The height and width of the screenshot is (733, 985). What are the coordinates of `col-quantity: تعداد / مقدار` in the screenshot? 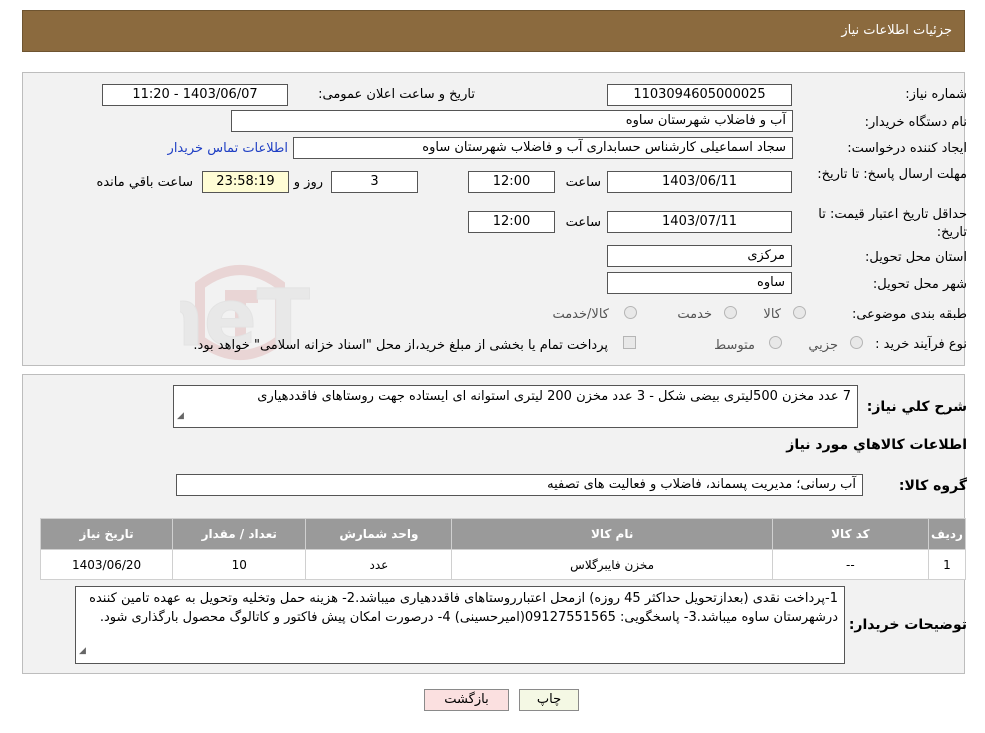 It's located at (239, 534).